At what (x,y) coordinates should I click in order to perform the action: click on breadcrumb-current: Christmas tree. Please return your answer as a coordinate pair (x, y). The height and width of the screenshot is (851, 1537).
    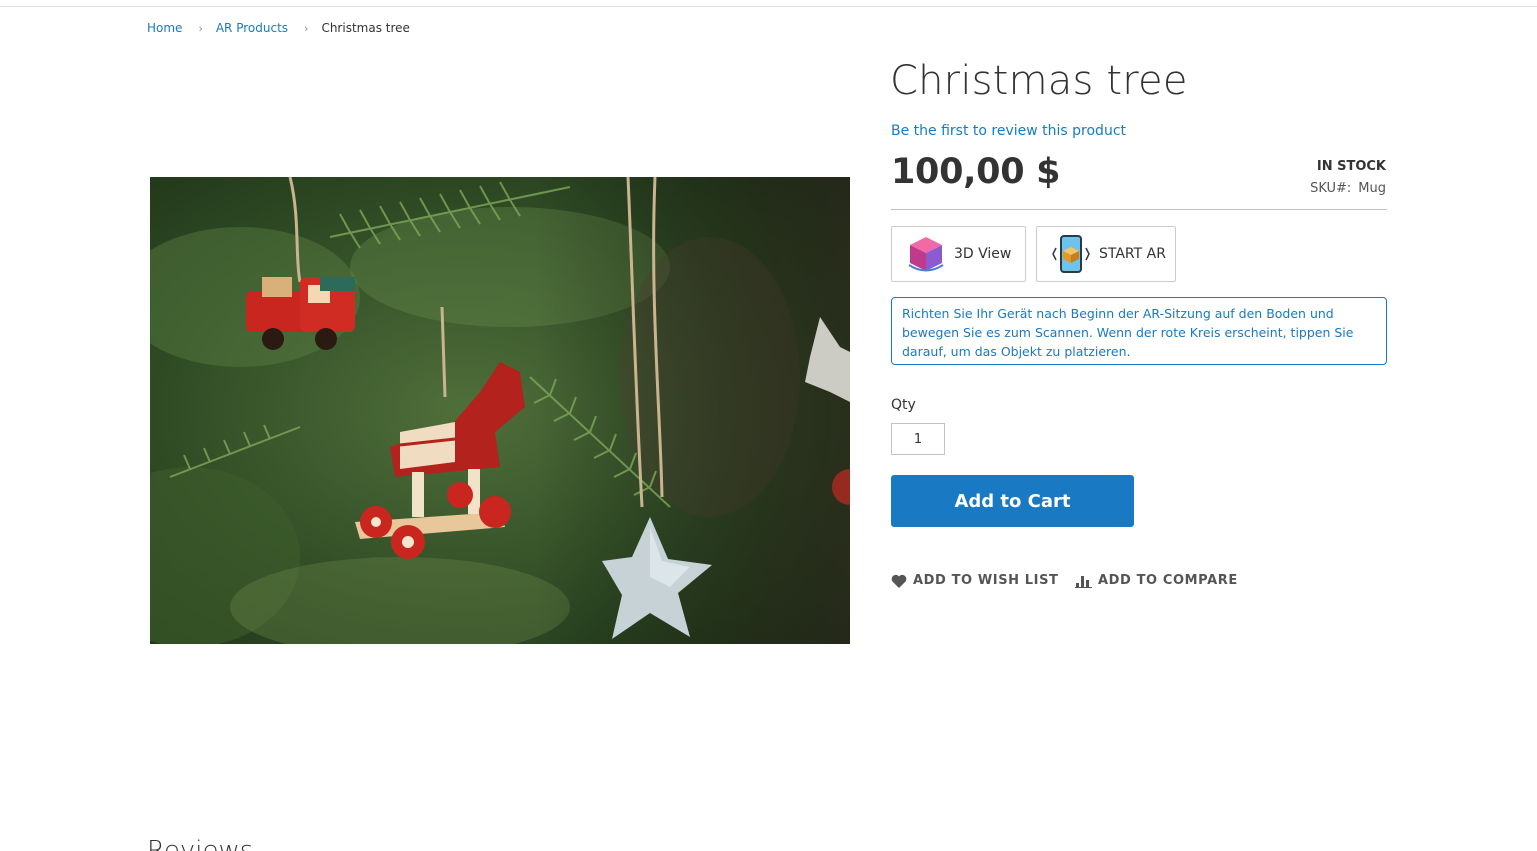
    Looking at the image, I should click on (365, 28).